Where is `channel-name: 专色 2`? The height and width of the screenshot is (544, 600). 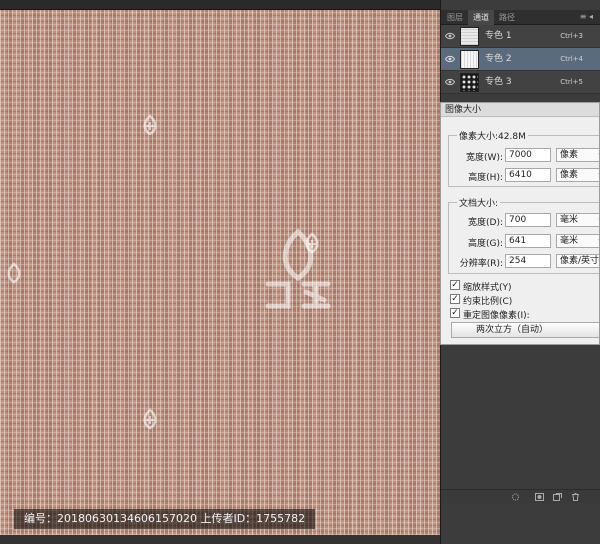 channel-name: 专色 2 is located at coordinates (498, 59).